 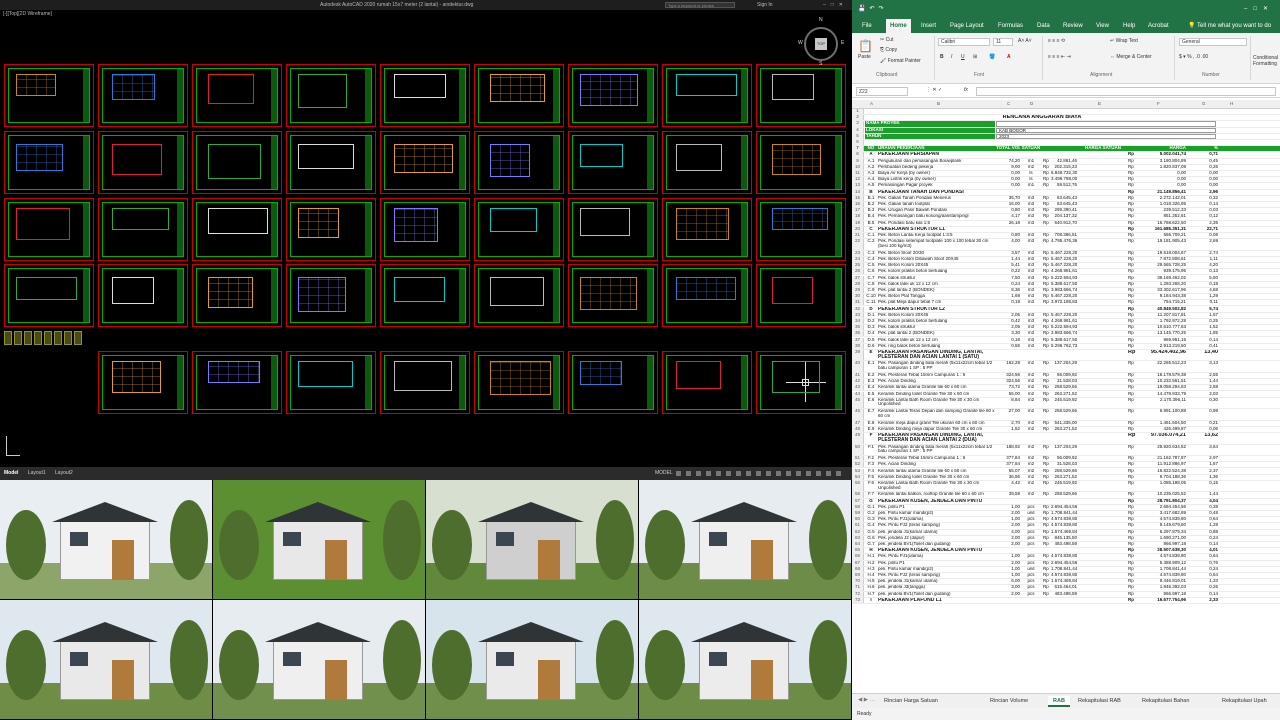 I want to click on cell-volume: 39,59, so click(x=1008, y=494).